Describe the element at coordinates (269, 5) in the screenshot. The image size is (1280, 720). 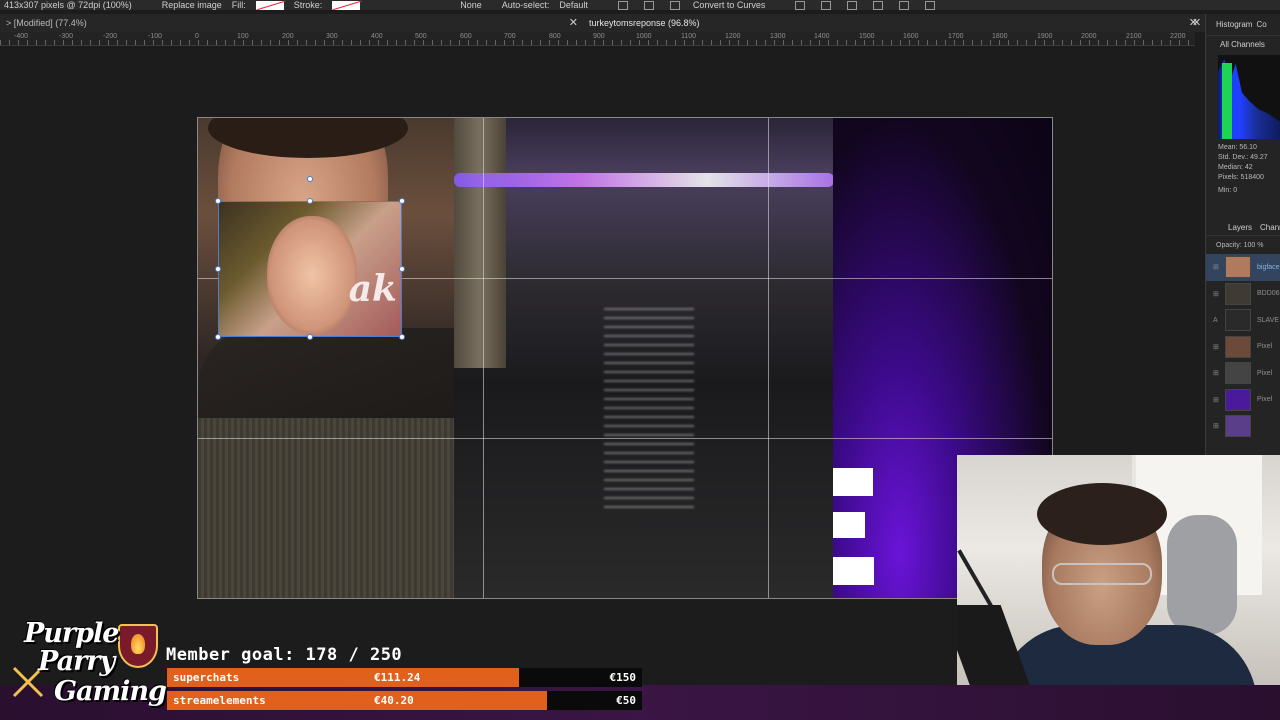
I see `fill-swatch` at that location.